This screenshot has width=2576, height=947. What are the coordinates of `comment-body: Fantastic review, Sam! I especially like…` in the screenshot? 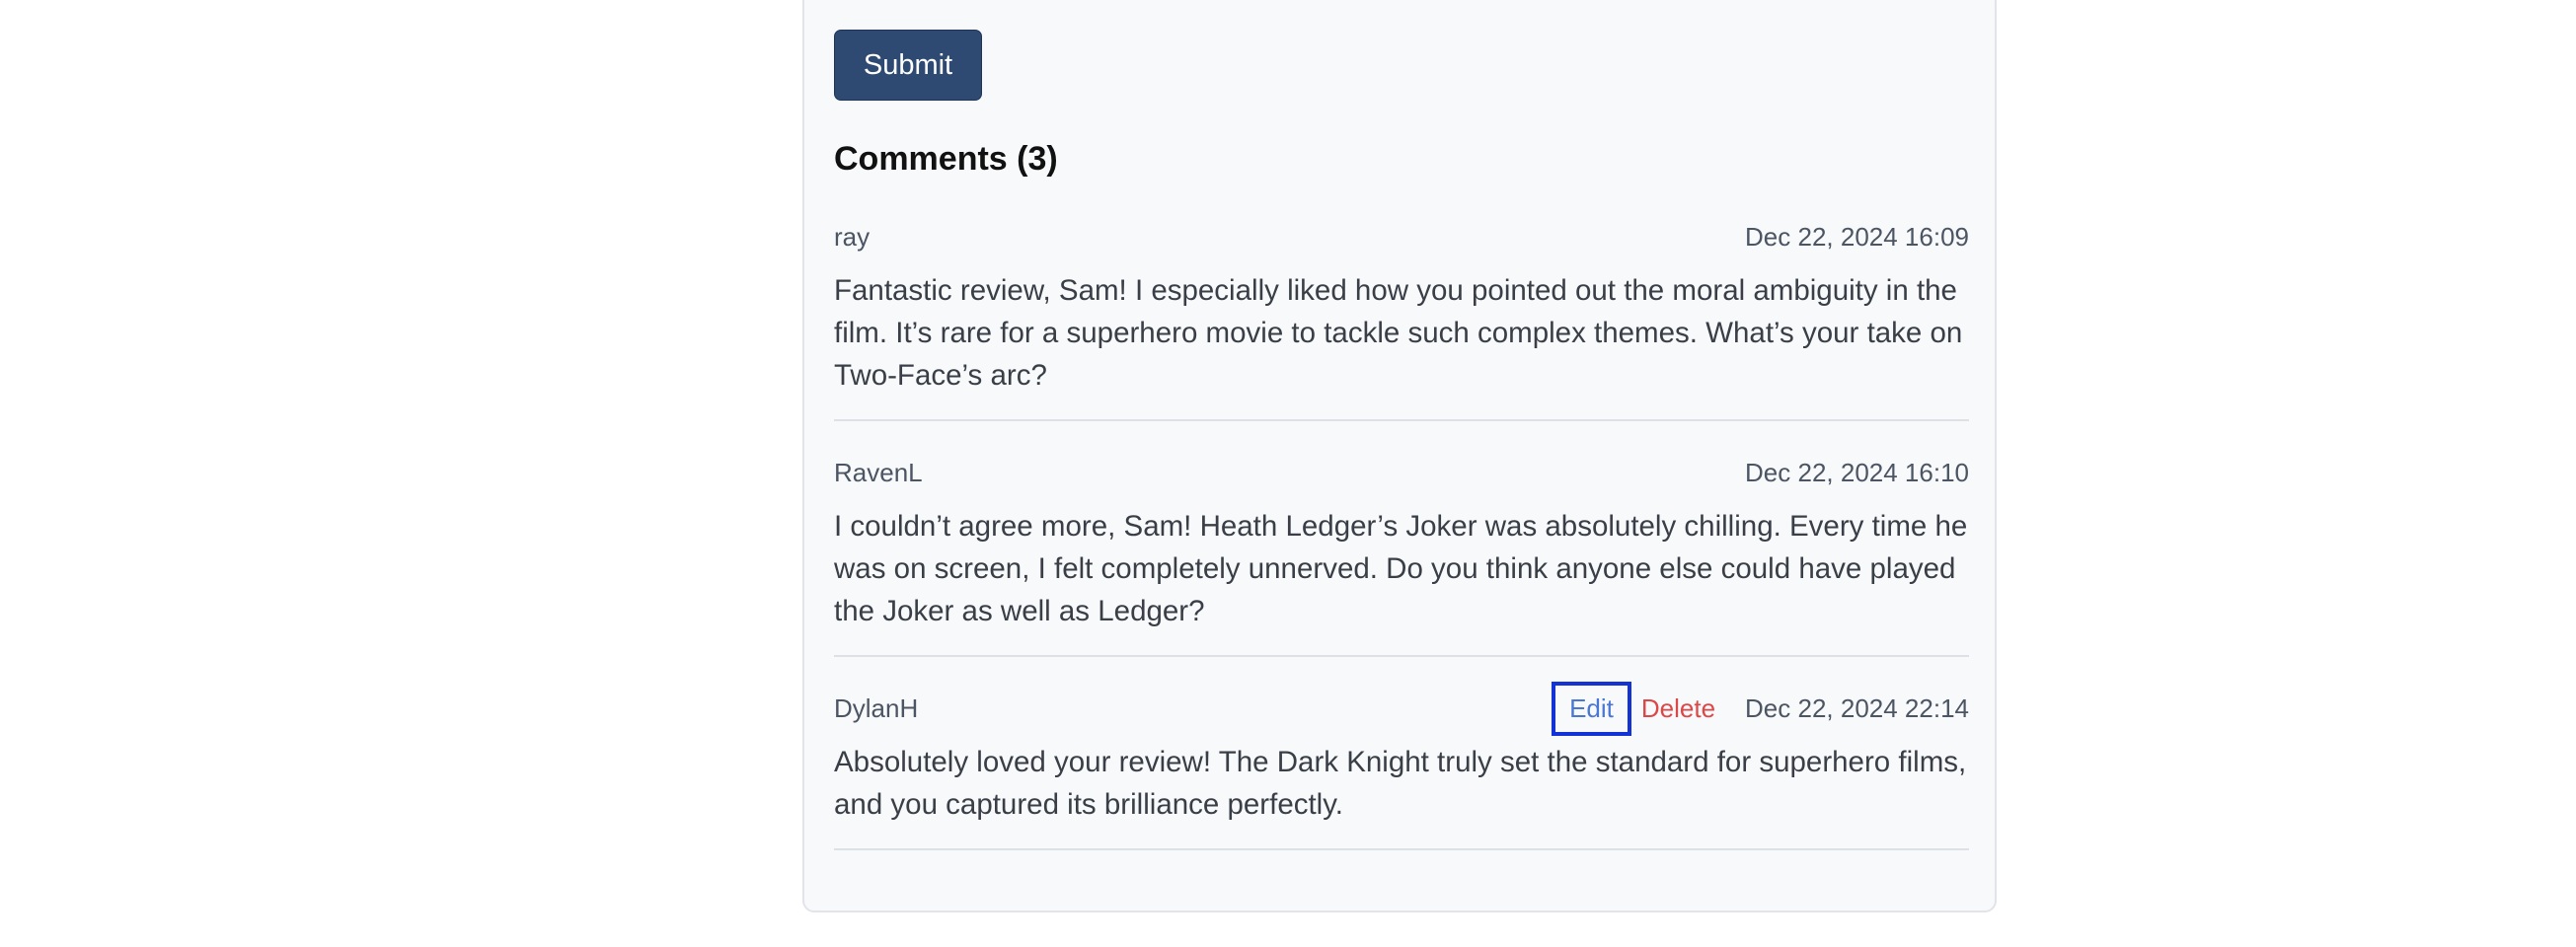 It's located at (1398, 333).